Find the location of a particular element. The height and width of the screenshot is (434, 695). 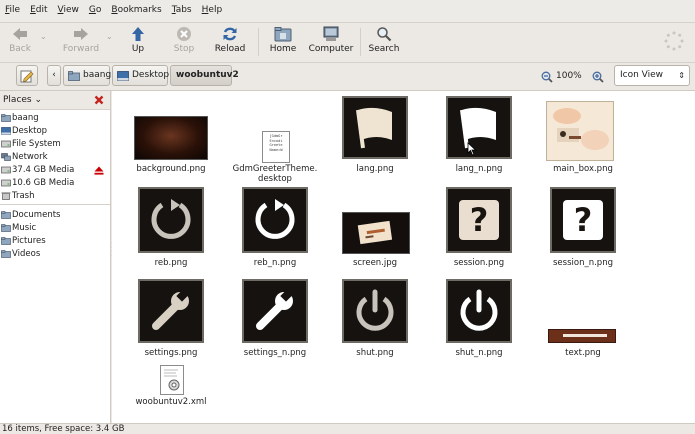

sidebar-item-music: Music is located at coordinates (18, 228).